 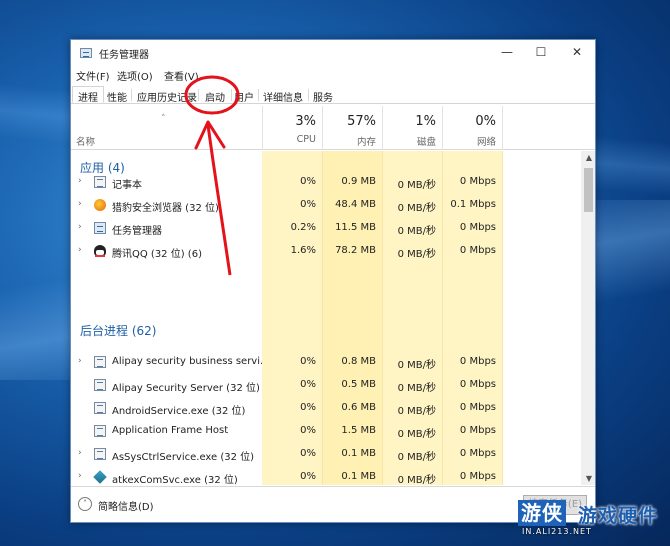 I want to click on process-name: AndroidService.exe (32 位), so click(x=179, y=411).